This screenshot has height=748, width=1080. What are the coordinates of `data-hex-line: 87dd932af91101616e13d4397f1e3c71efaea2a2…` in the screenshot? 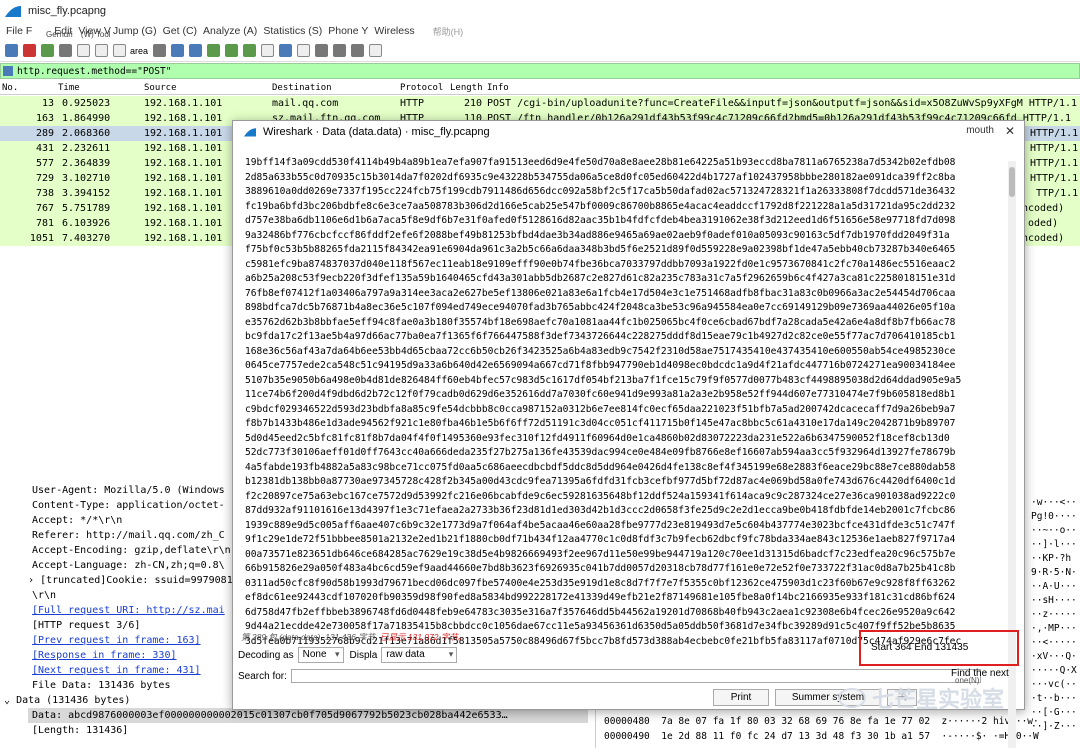 It's located at (600, 510).